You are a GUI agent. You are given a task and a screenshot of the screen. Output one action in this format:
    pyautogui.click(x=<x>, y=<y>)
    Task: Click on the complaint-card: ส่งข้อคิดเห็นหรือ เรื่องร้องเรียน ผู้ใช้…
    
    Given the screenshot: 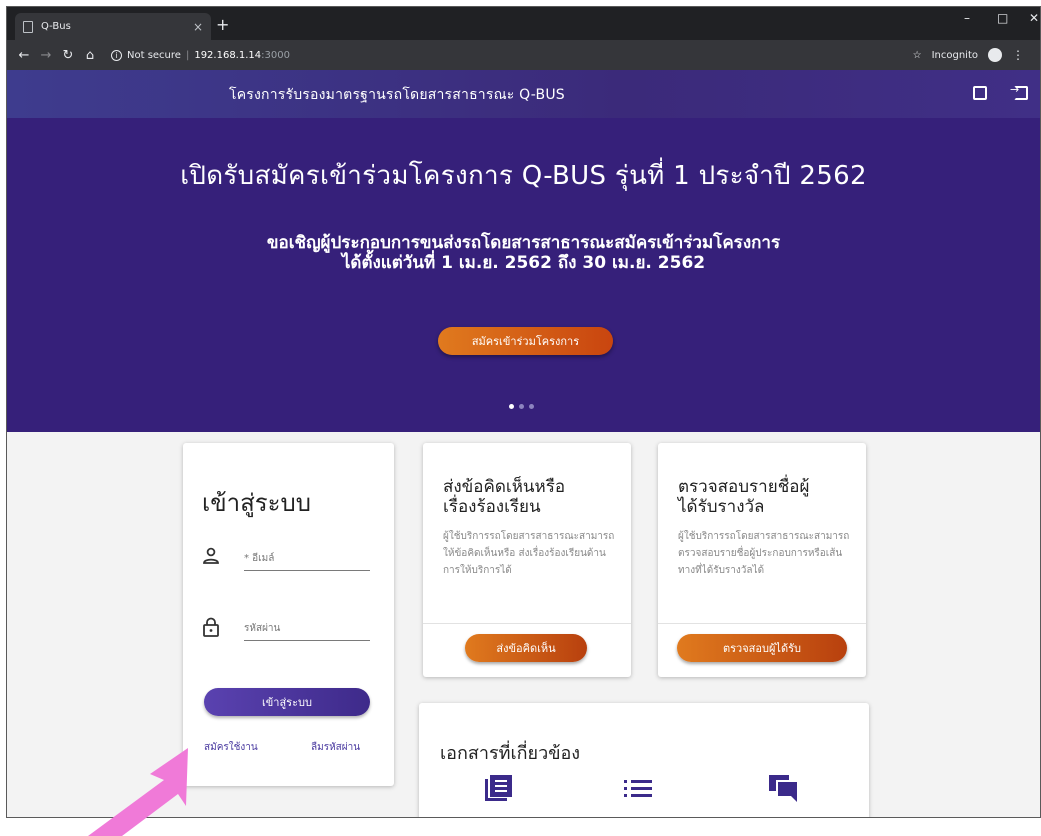 What is the action you would take?
    pyautogui.click(x=527, y=560)
    